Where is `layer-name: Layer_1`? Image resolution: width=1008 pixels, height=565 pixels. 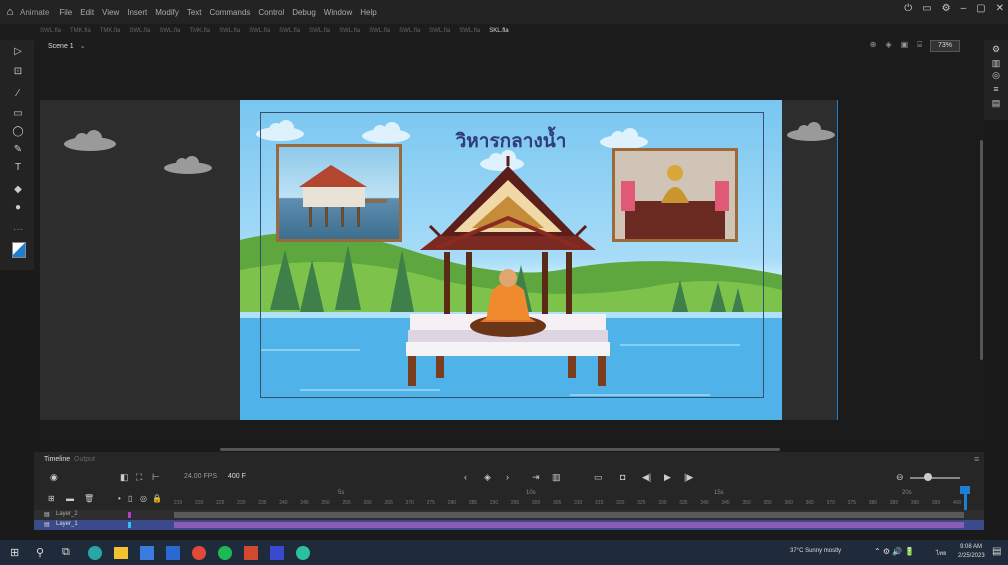 layer-name: Layer_1 is located at coordinates (67, 524).